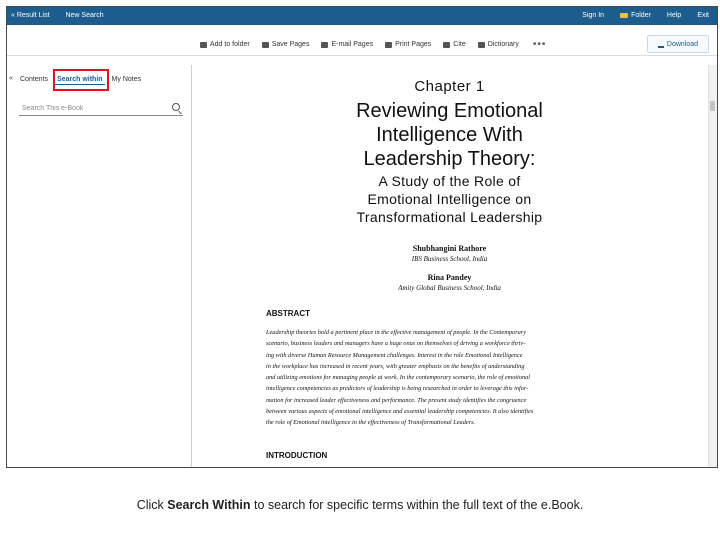  What do you see at coordinates (230, 44) in the screenshot?
I see `add-to-folder-label: Add to folder` at bounding box center [230, 44].